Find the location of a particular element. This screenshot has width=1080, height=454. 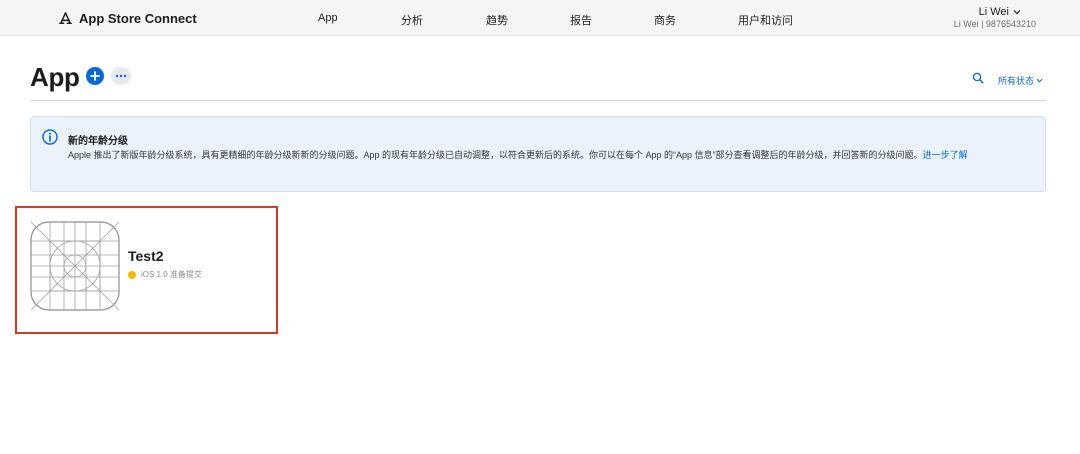

search-icon is located at coordinates (978, 78).